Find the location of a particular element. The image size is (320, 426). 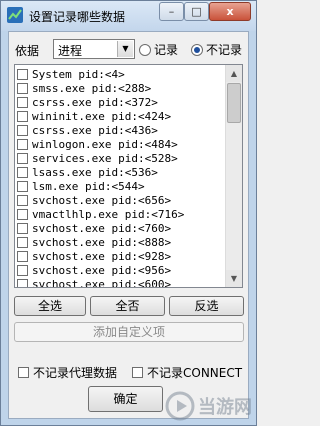

list-item-label: smss.exe pid:<288> is located at coordinates (92, 88).